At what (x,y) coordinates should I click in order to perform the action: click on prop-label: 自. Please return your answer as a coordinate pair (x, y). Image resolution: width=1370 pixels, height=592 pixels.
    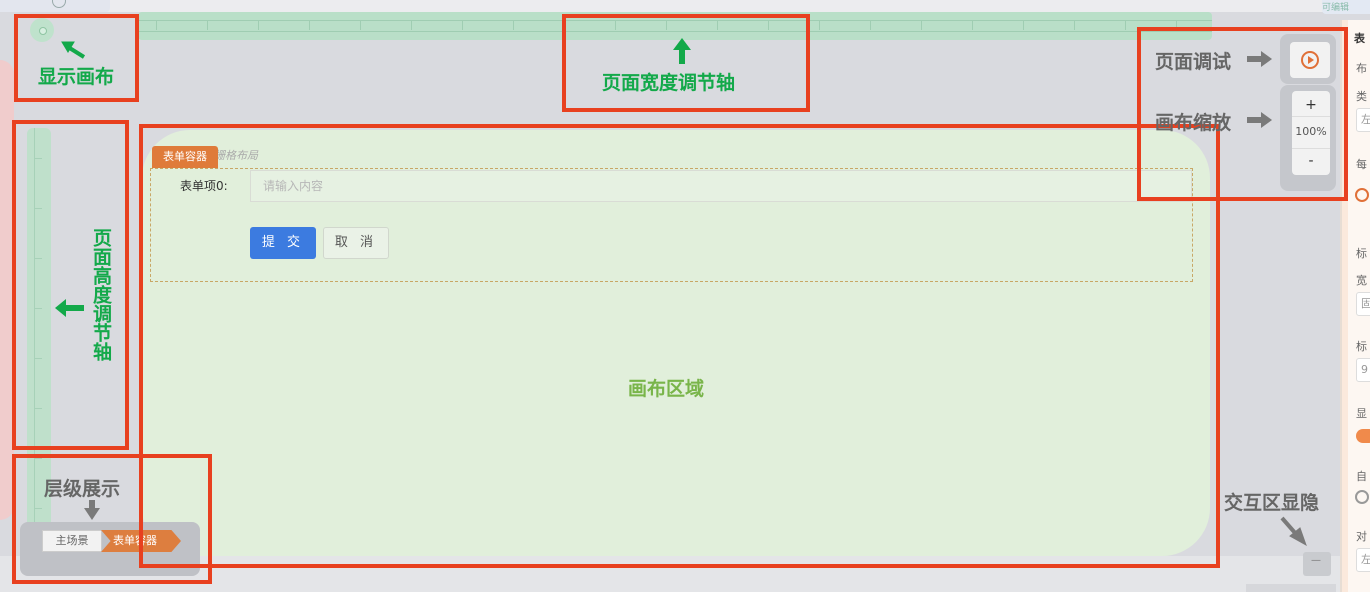
    Looking at the image, I should click on (1361, 476).